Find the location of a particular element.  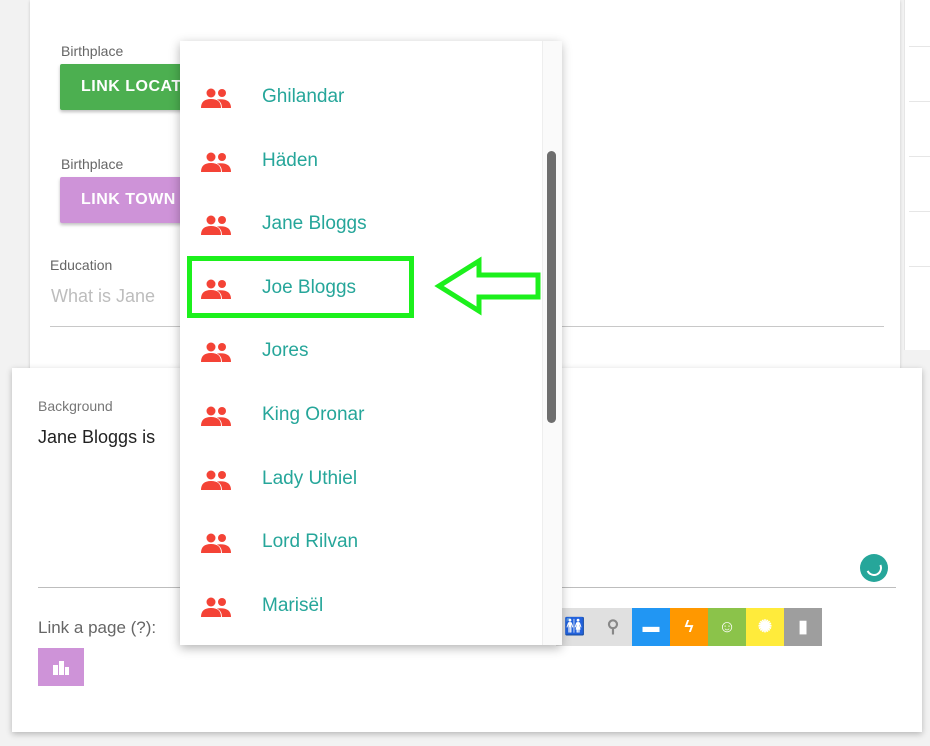

dropdown-item-lord-rilvan: Lord Rilvan is located at coordinates (360, 542).